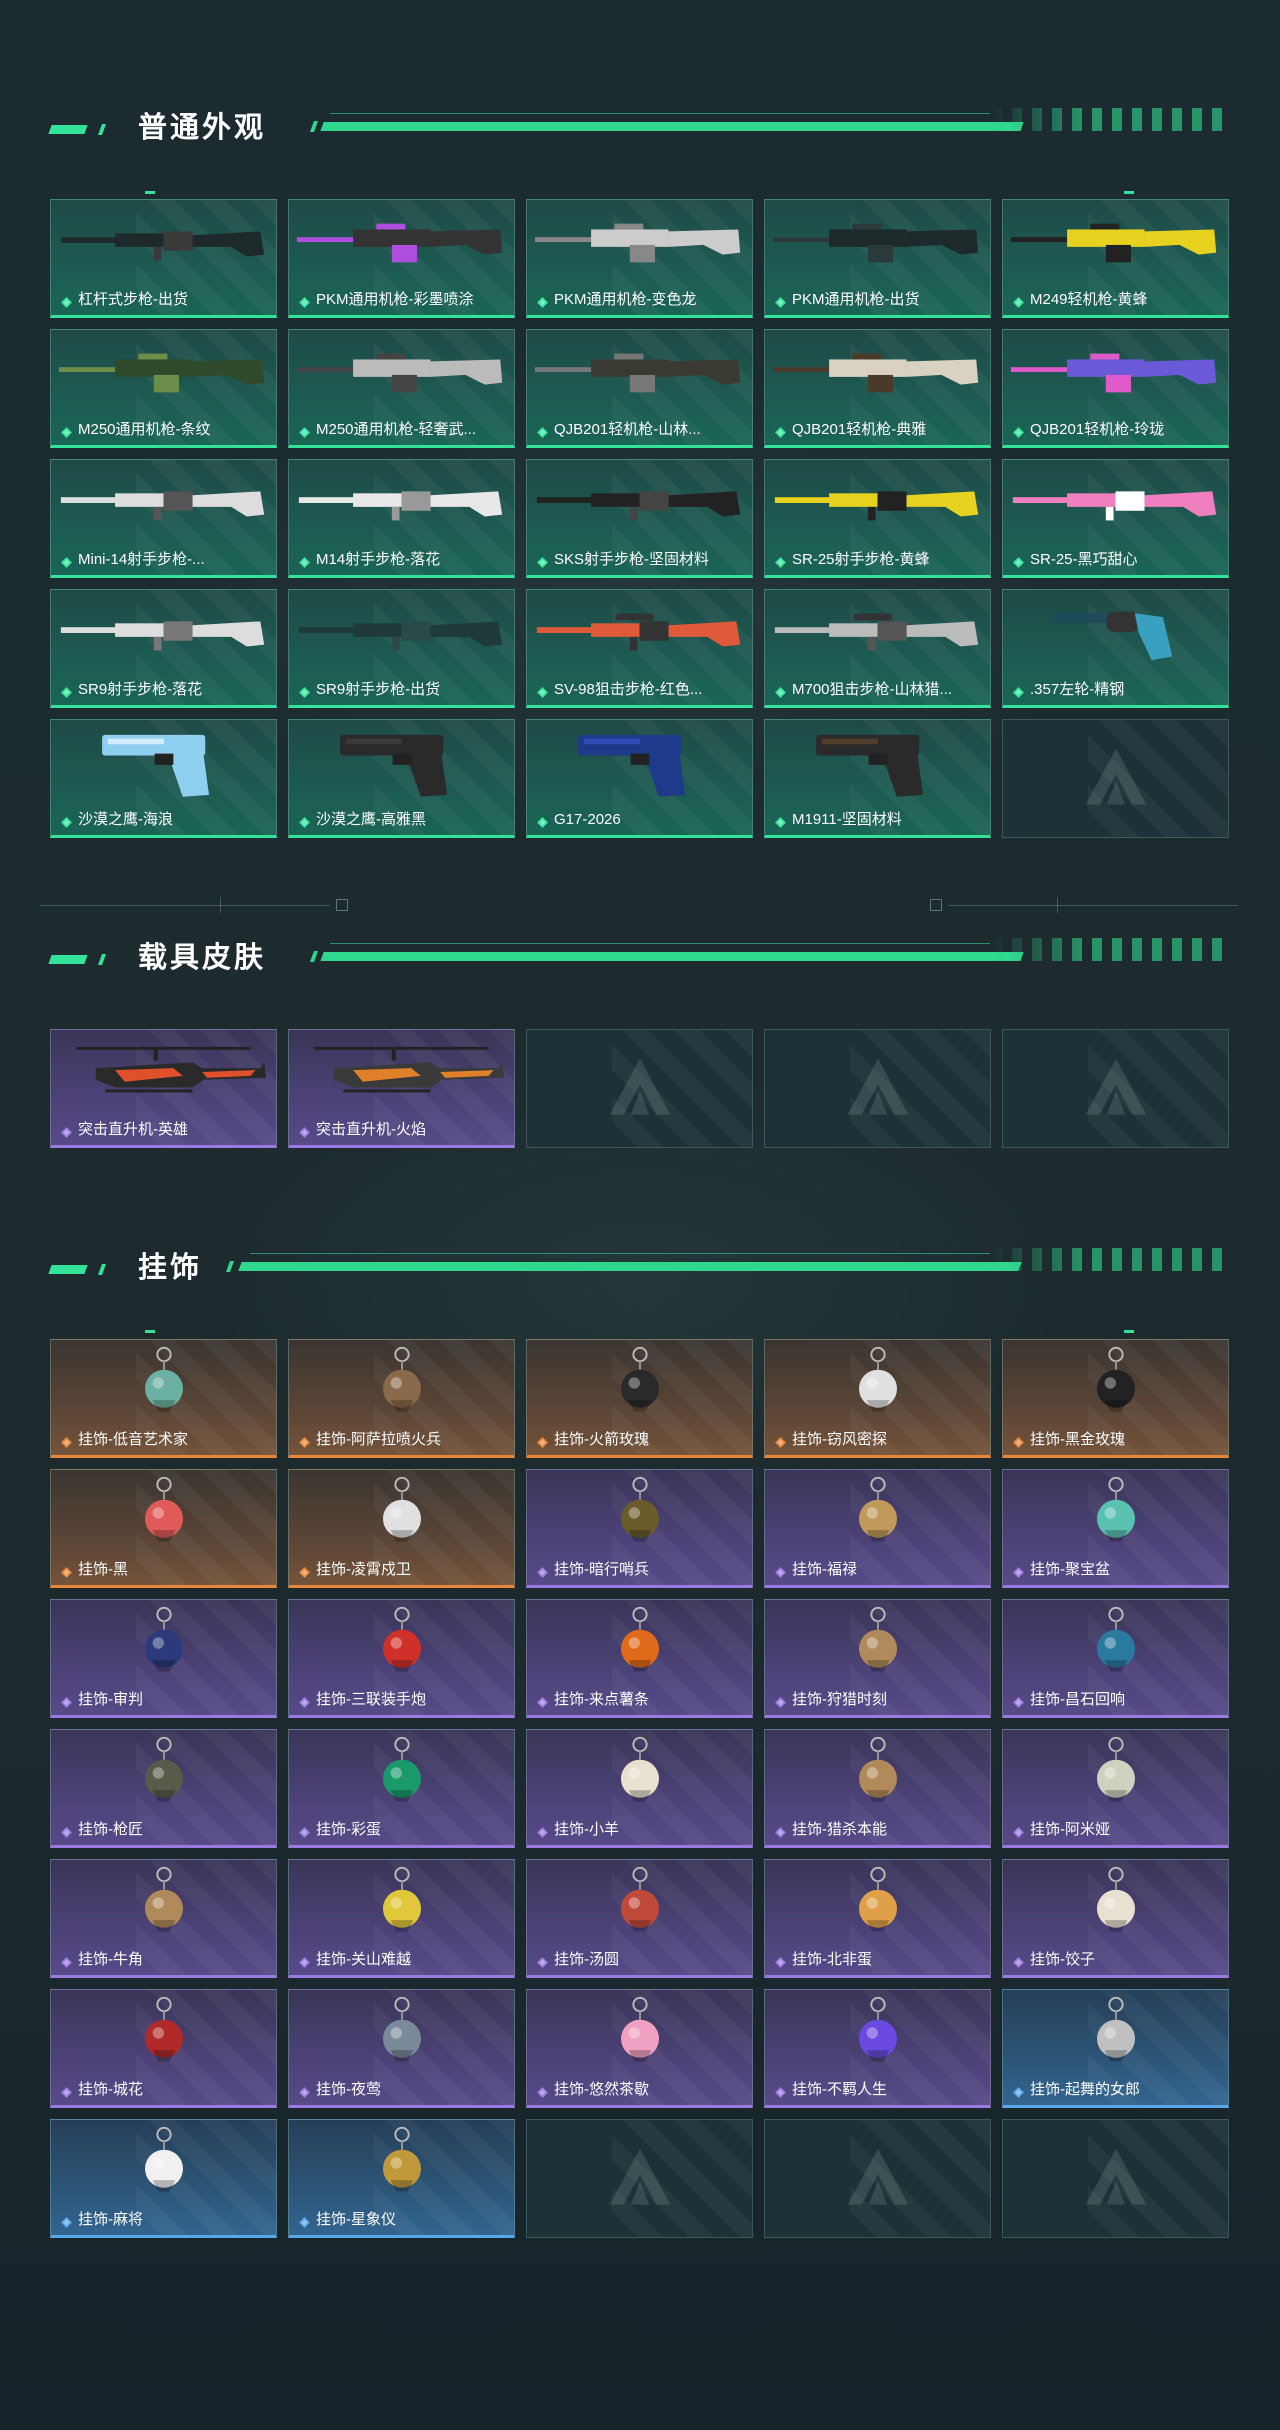  I want to click on weapon-skin-card: PKM通用机枪-彩墨喷涂, so click(401, 258).